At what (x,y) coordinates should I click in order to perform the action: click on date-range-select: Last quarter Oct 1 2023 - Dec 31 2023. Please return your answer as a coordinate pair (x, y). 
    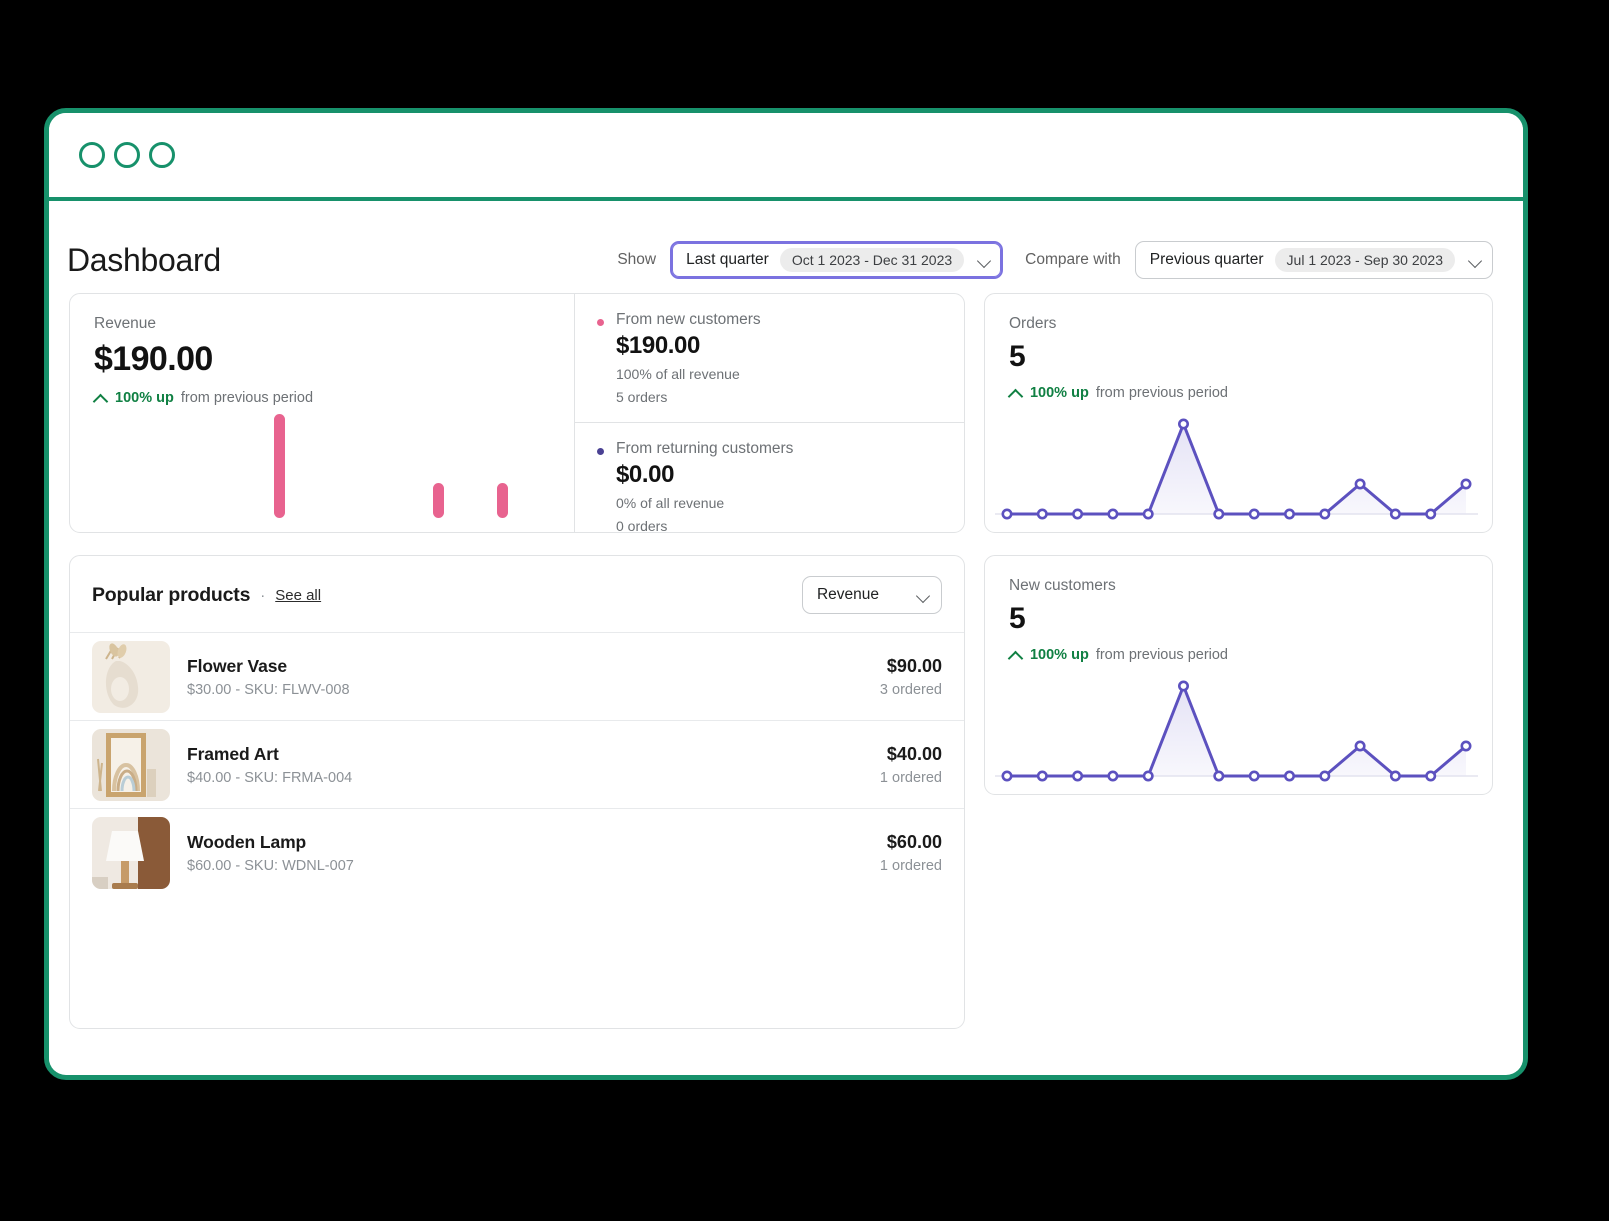
    Looking at the image, I should click on (837, 260).